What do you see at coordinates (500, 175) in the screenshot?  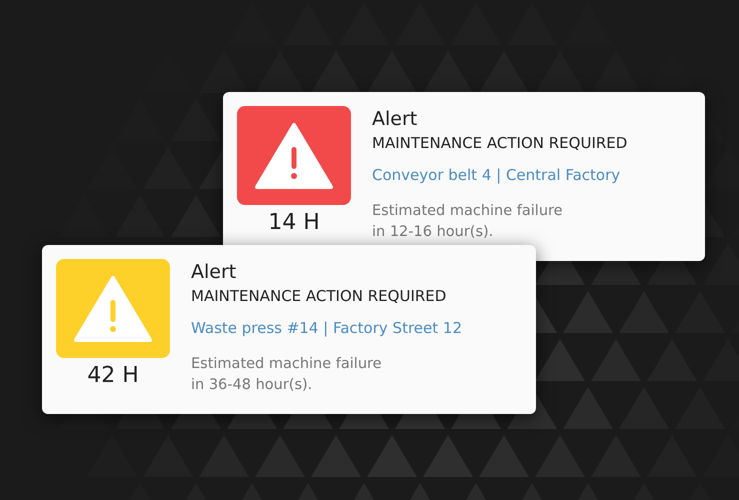 I see `location-link: Conveyor belt 4 | Central Factory` at bounding box center [500, 175].